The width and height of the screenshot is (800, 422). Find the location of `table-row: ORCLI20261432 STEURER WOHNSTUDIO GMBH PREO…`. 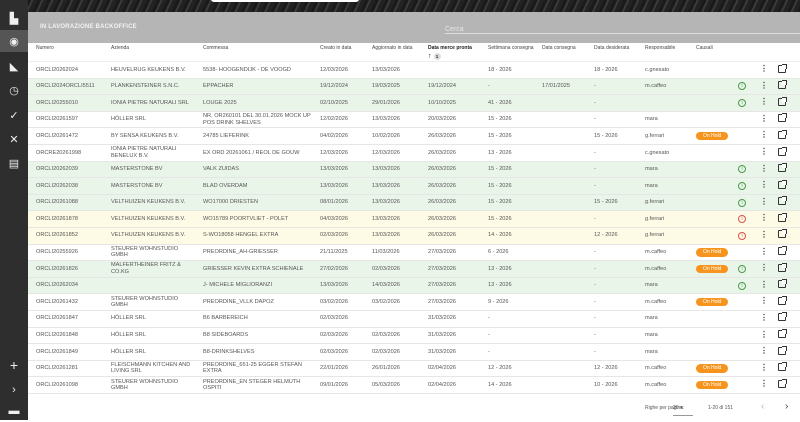

table-row: ORCLI20261432 STEURER WOHNSTUDIO GMBH PREO… is located at coordinates (414, 302).